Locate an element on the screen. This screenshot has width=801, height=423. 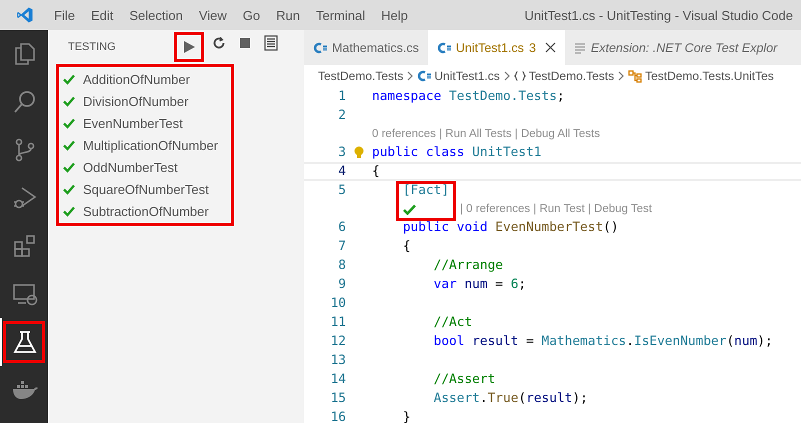
test-item: OddNumberTest is located at coordinates (147, 167).